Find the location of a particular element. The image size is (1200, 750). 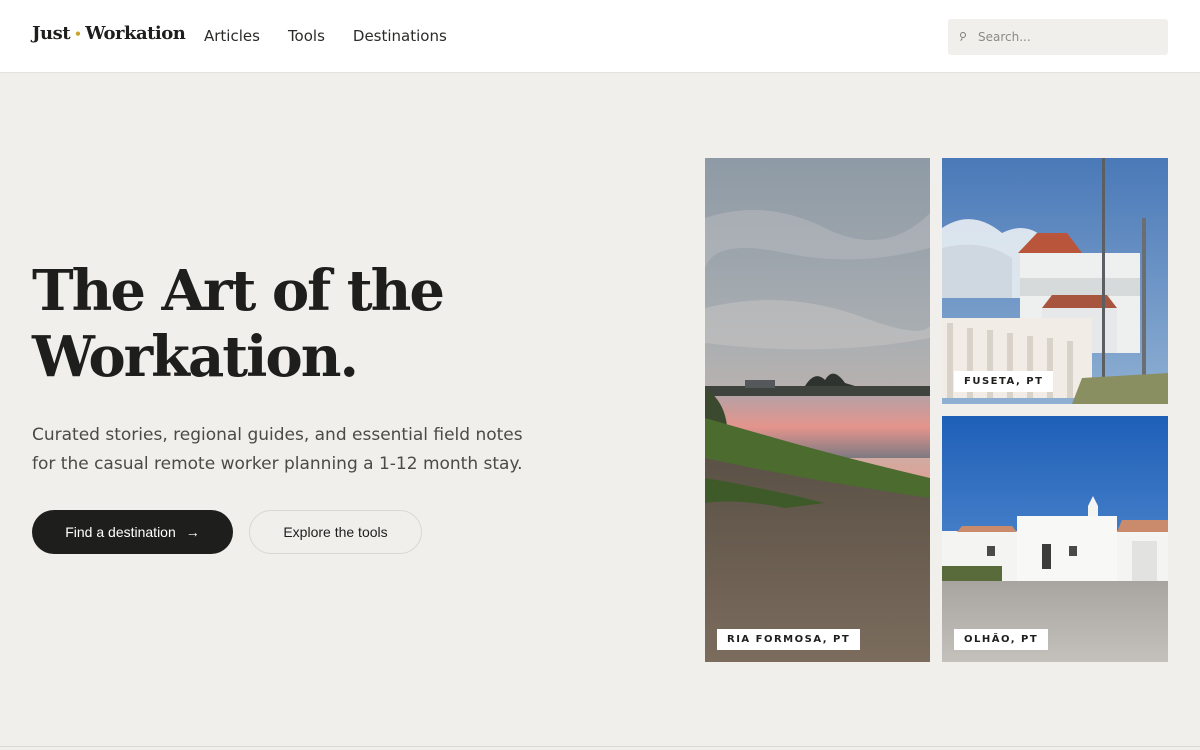

hero-title: The Art of the Workation. is located at coordinates (292, 324).